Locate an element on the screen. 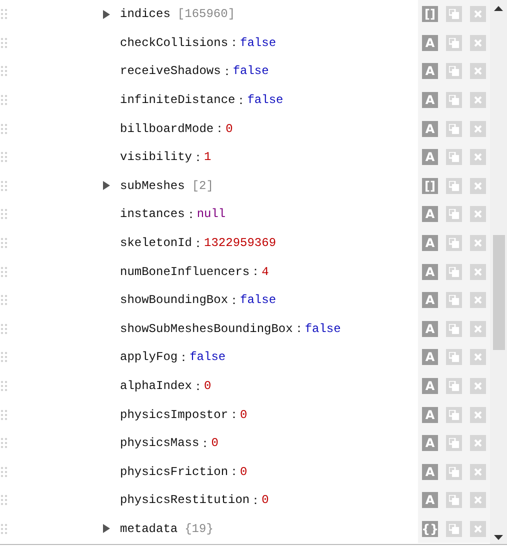 The image size is (507, 547). property-value: 0 is located at coordinates (265, 500).